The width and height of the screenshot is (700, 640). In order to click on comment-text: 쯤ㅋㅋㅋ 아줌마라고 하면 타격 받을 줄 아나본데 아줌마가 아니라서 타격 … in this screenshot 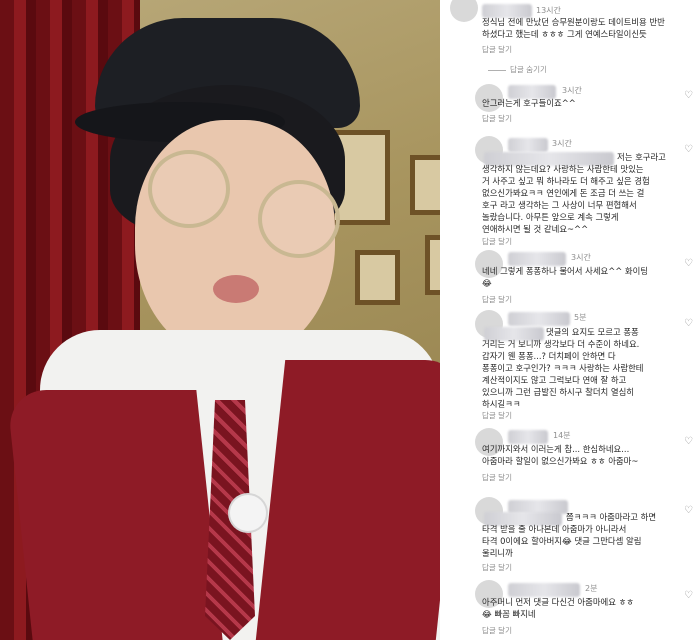, I will do `click(569, 535)`.